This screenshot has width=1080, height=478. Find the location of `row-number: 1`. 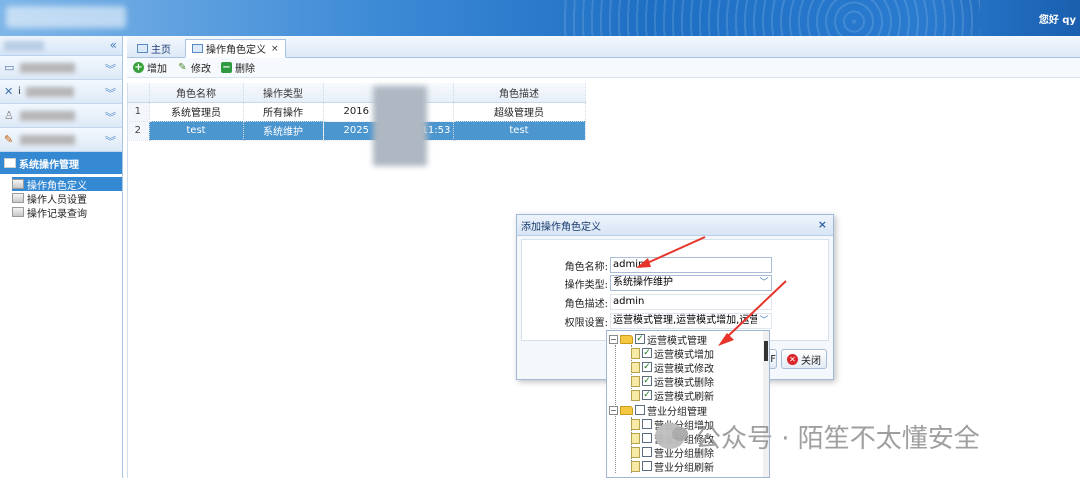

row-number: 1 is located at coordinates (138, 112).